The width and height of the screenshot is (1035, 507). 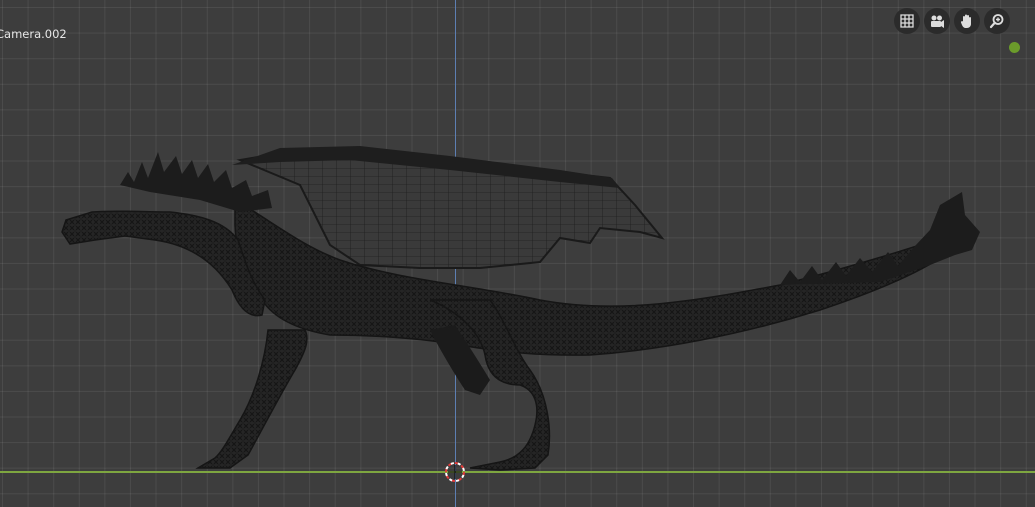 I want to click on grid-icon, so click(x=907, y=21).